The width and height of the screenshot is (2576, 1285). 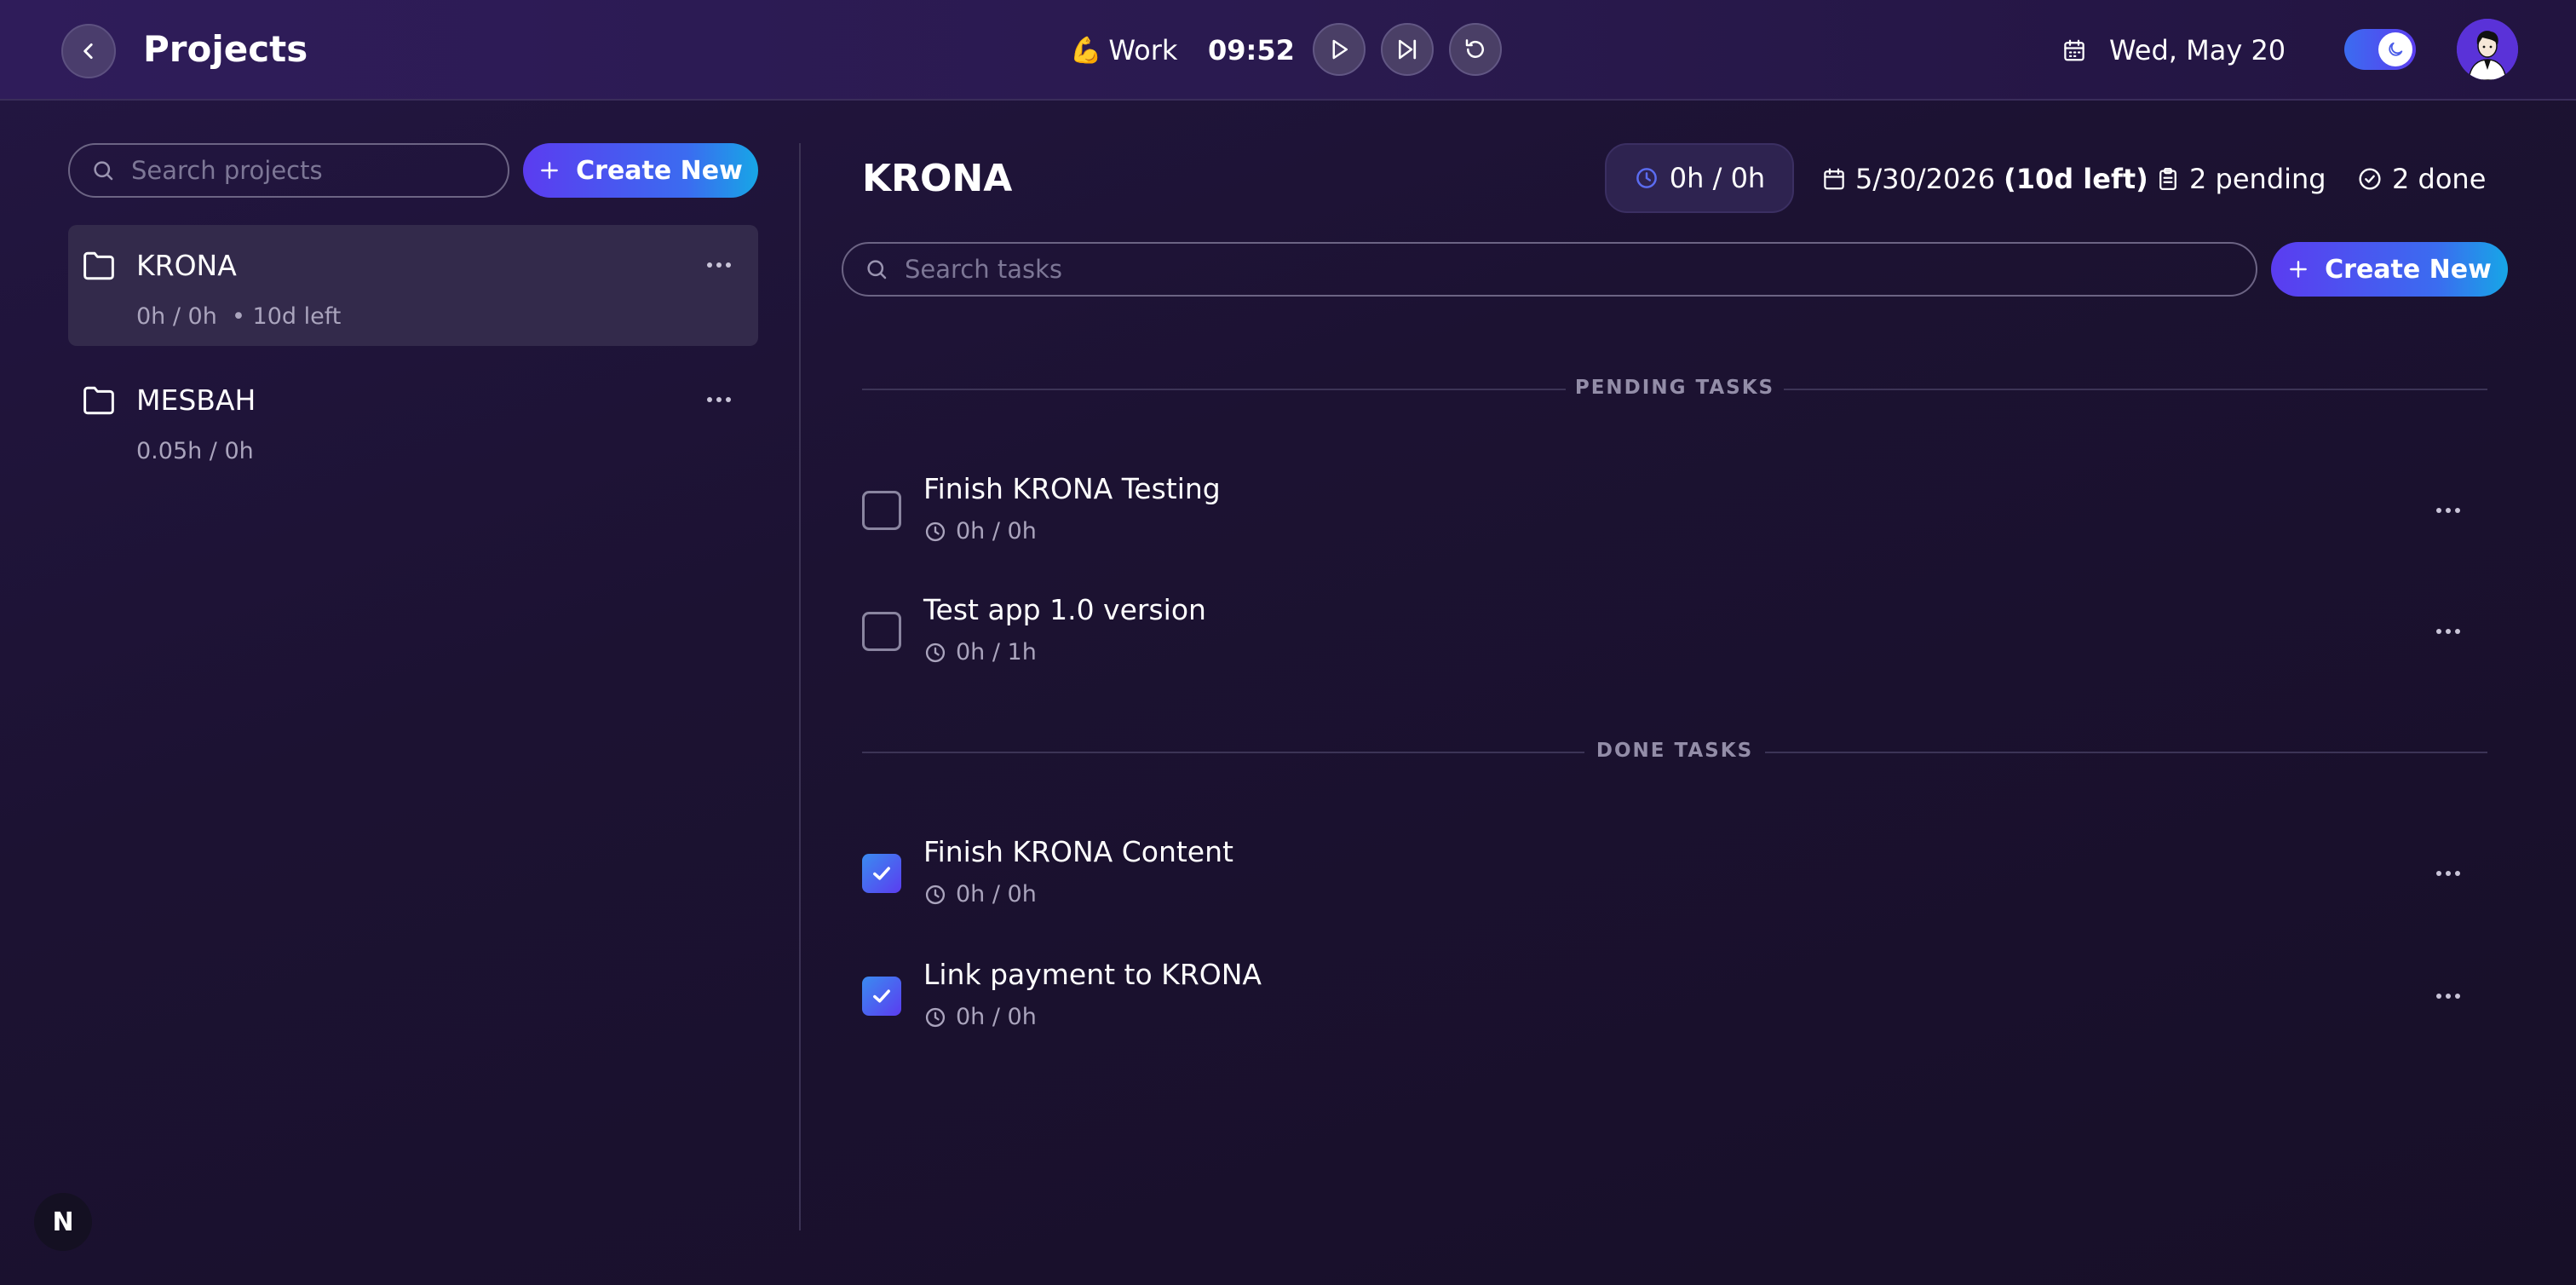 What do you see at coordinates (2408, 269) in the screenshot?
I see `create-task-label: Create New` at bounding box center [2408, 269].